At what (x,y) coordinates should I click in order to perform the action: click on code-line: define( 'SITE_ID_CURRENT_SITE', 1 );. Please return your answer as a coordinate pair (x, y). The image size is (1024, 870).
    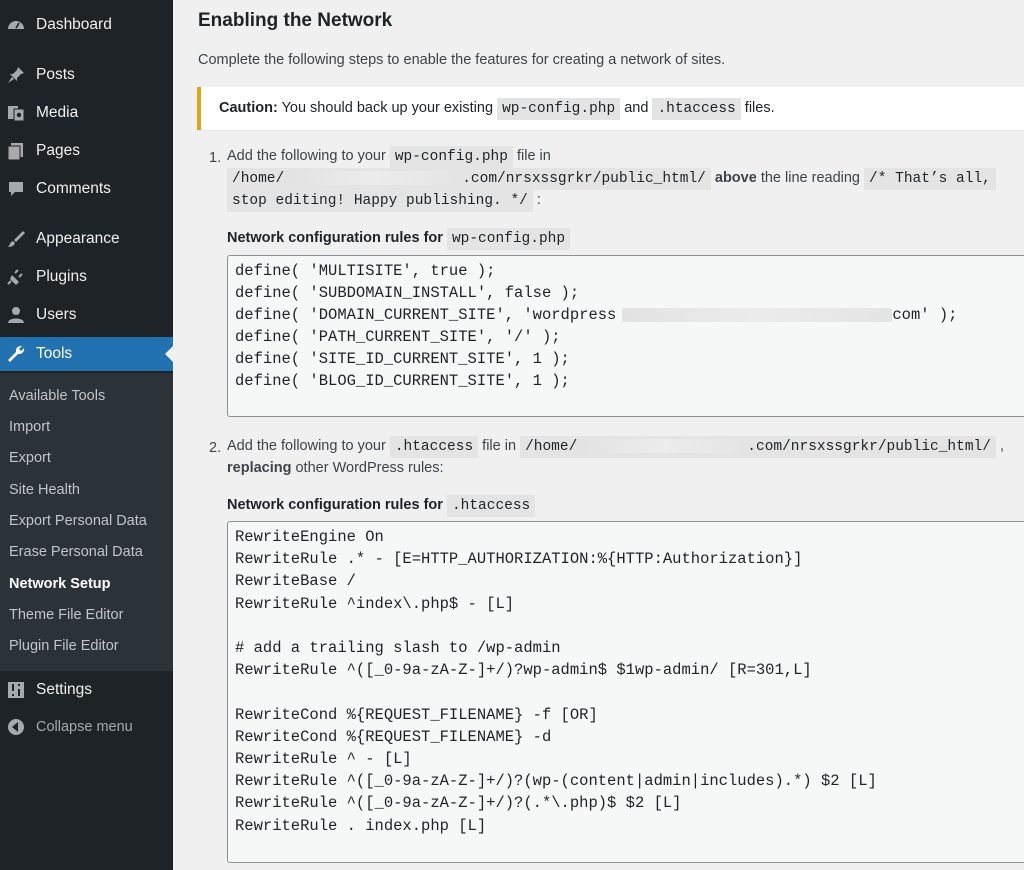
    Looking at the image, I should click on (402, 359).